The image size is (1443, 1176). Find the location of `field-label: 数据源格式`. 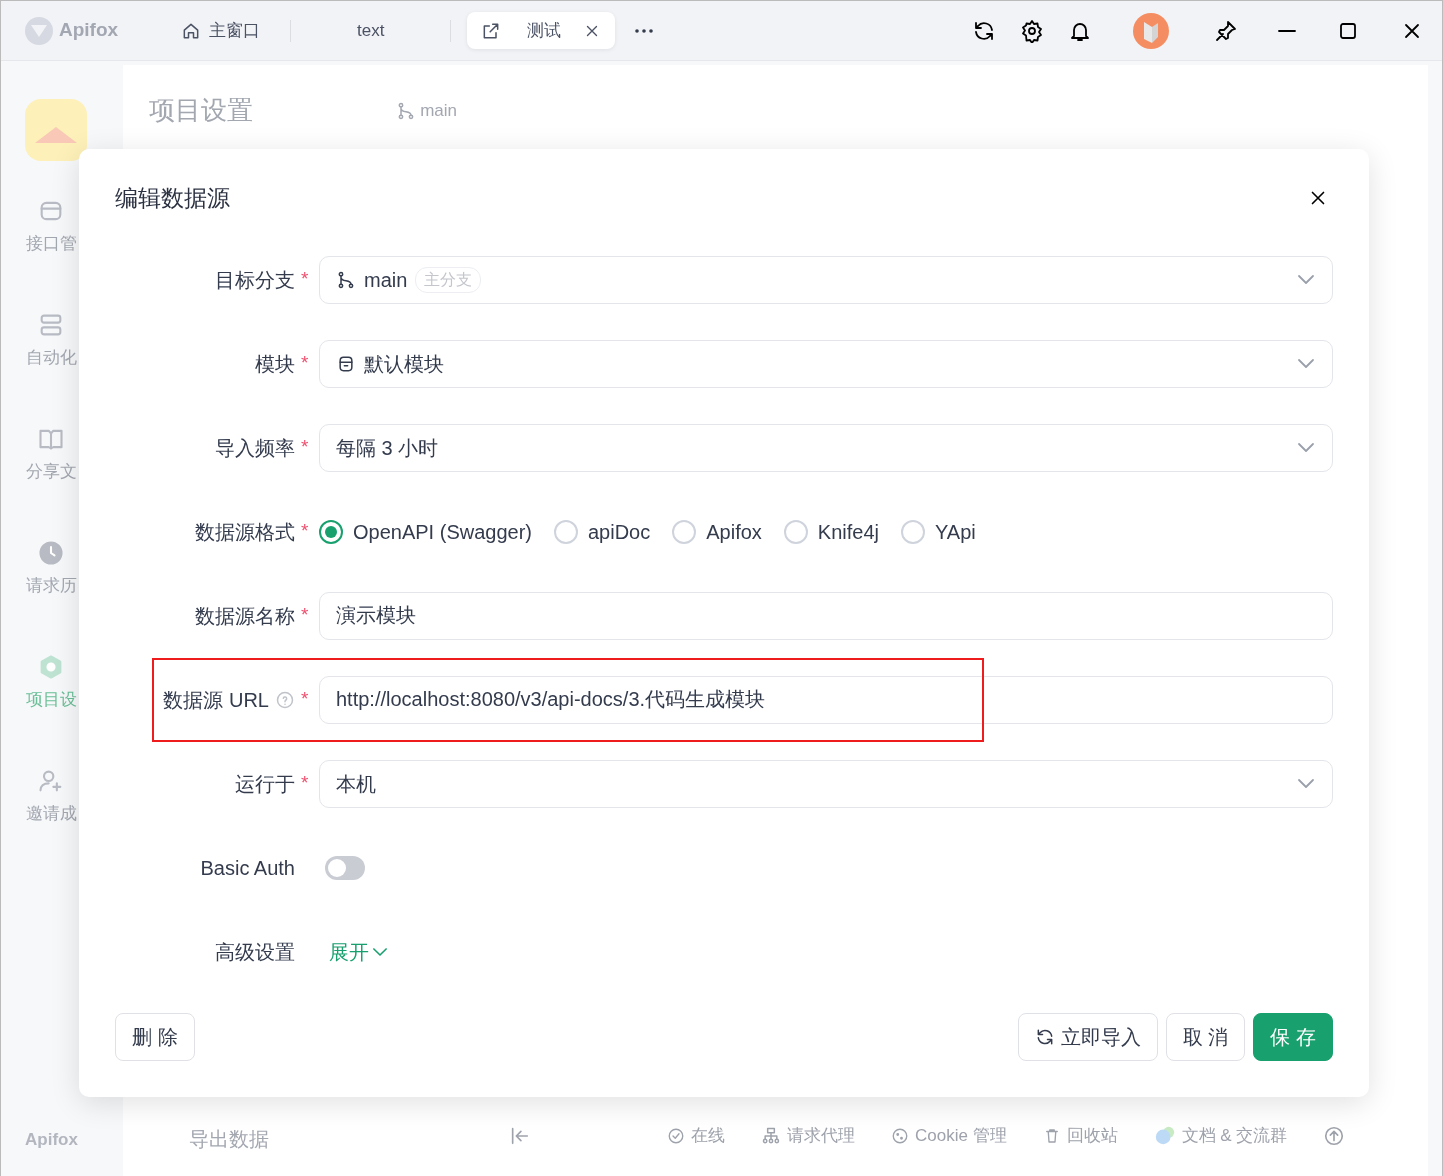

field-label: 数据源格式 is located at coordinates (245, 532).